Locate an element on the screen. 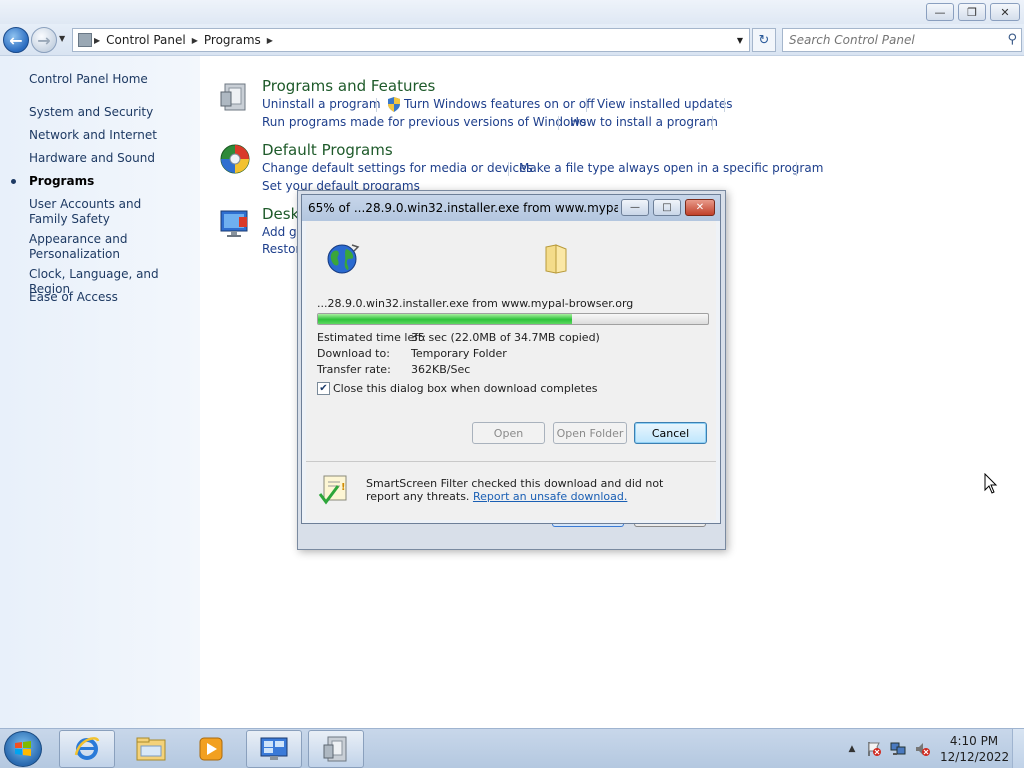 This screenshot has width=1024, height=768. taskbar-windows-explorer is located at coordinates (151, 749).